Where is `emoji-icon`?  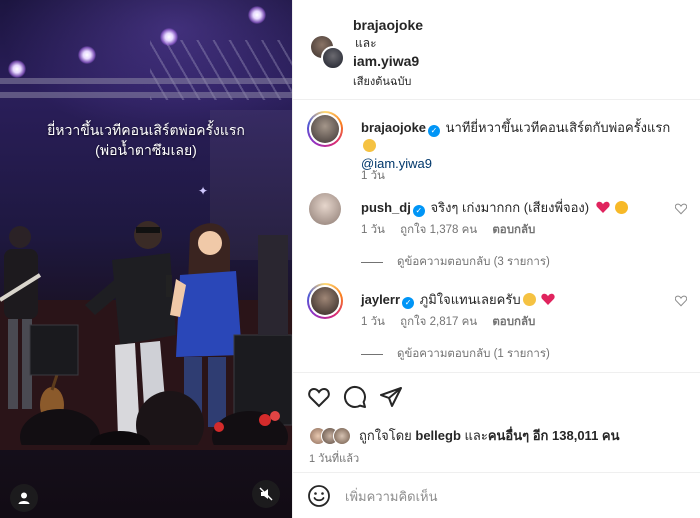 emoji-icon is located at coordinates (319, 496).